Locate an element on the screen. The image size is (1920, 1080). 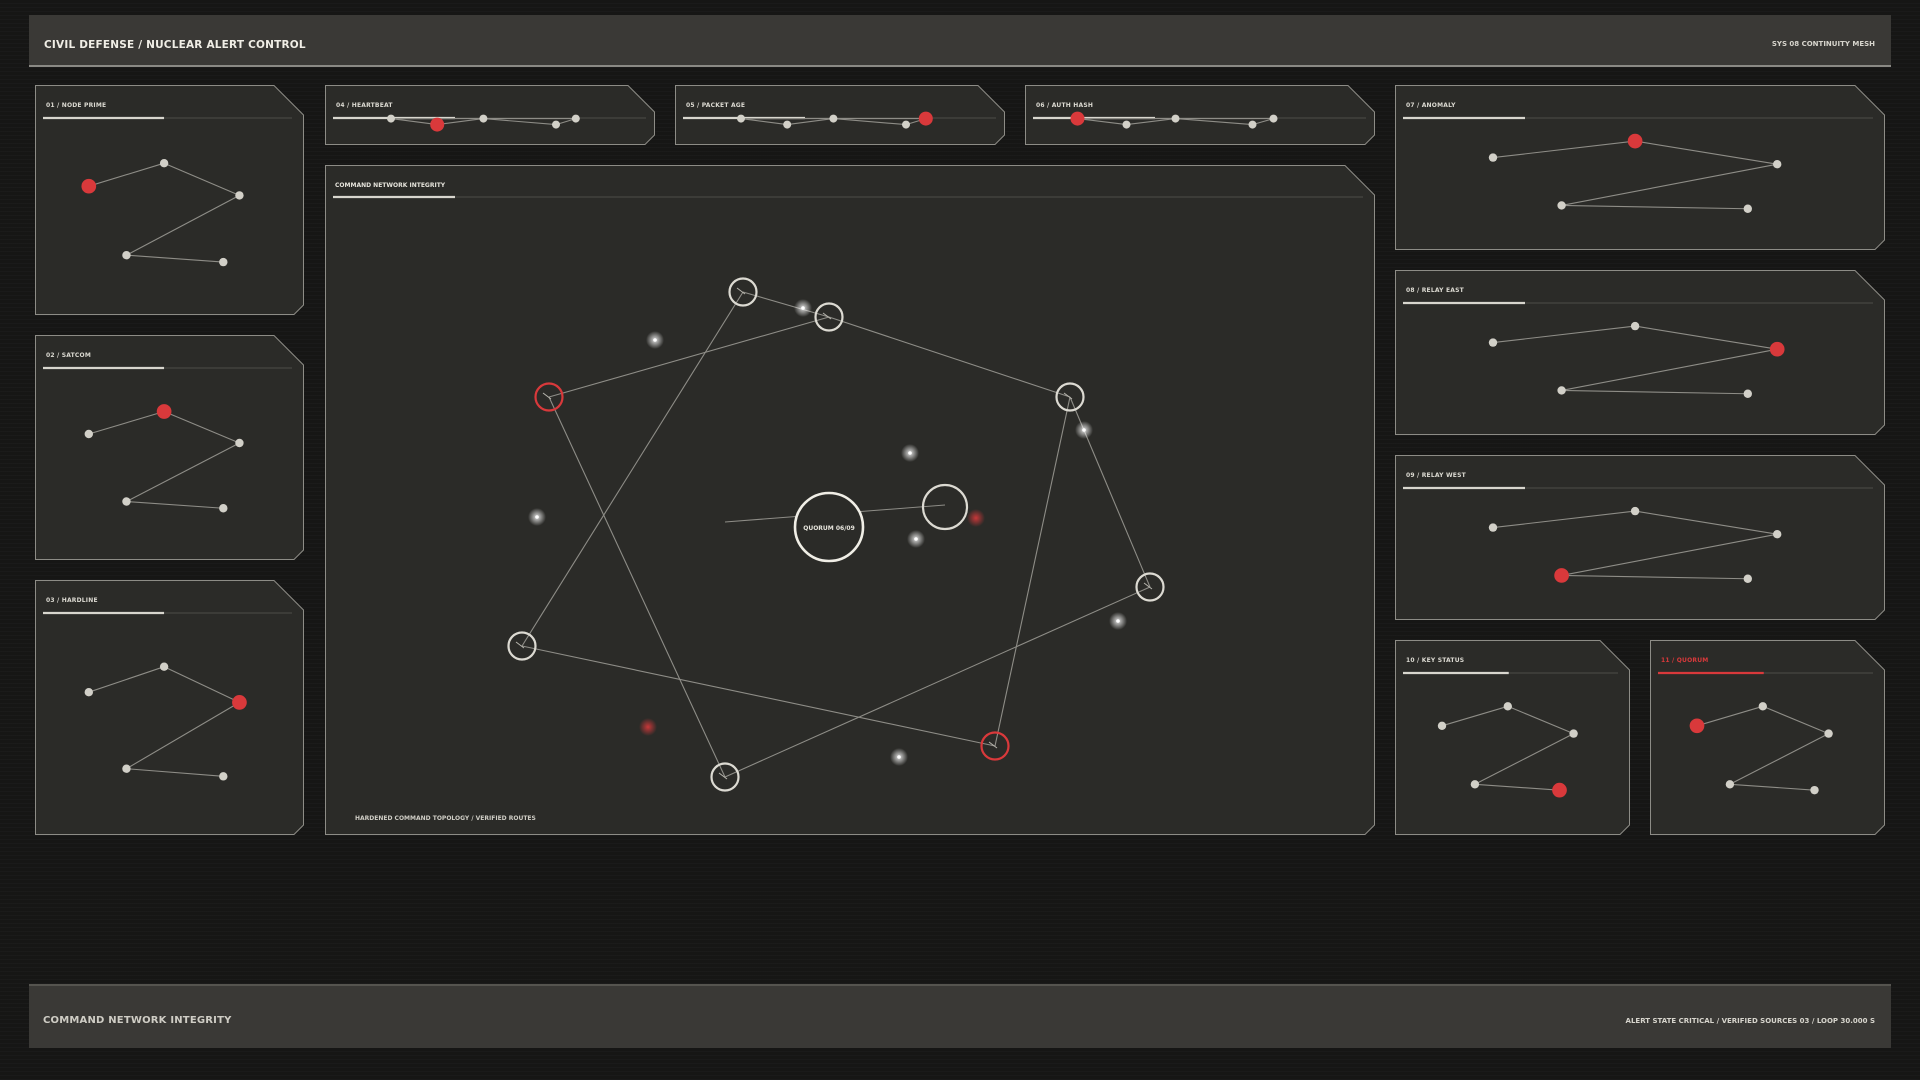
app-title: CIVIL DEFENSE / NUCLEAR ALERT CONTROL is located at coordinates (175, 45).